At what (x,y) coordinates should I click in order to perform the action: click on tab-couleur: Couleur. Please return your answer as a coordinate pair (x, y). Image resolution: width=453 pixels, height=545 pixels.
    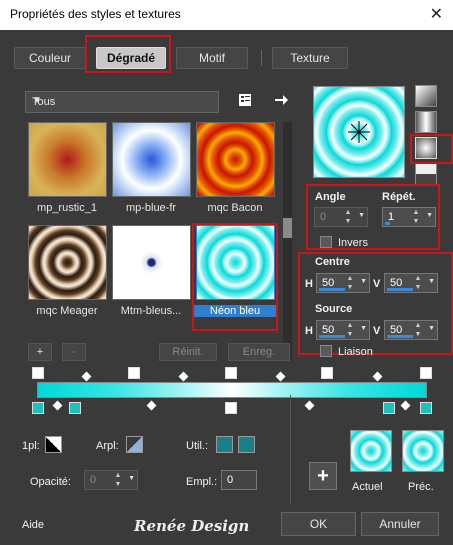
    Looking at the image, I should click on (50, 58).